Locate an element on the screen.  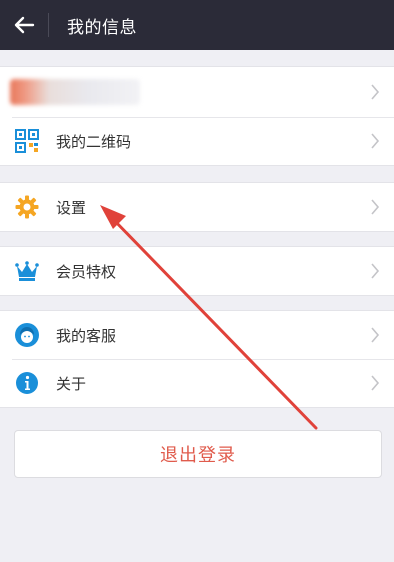
settings-group: 设置 is located at coordinates (197, 207).